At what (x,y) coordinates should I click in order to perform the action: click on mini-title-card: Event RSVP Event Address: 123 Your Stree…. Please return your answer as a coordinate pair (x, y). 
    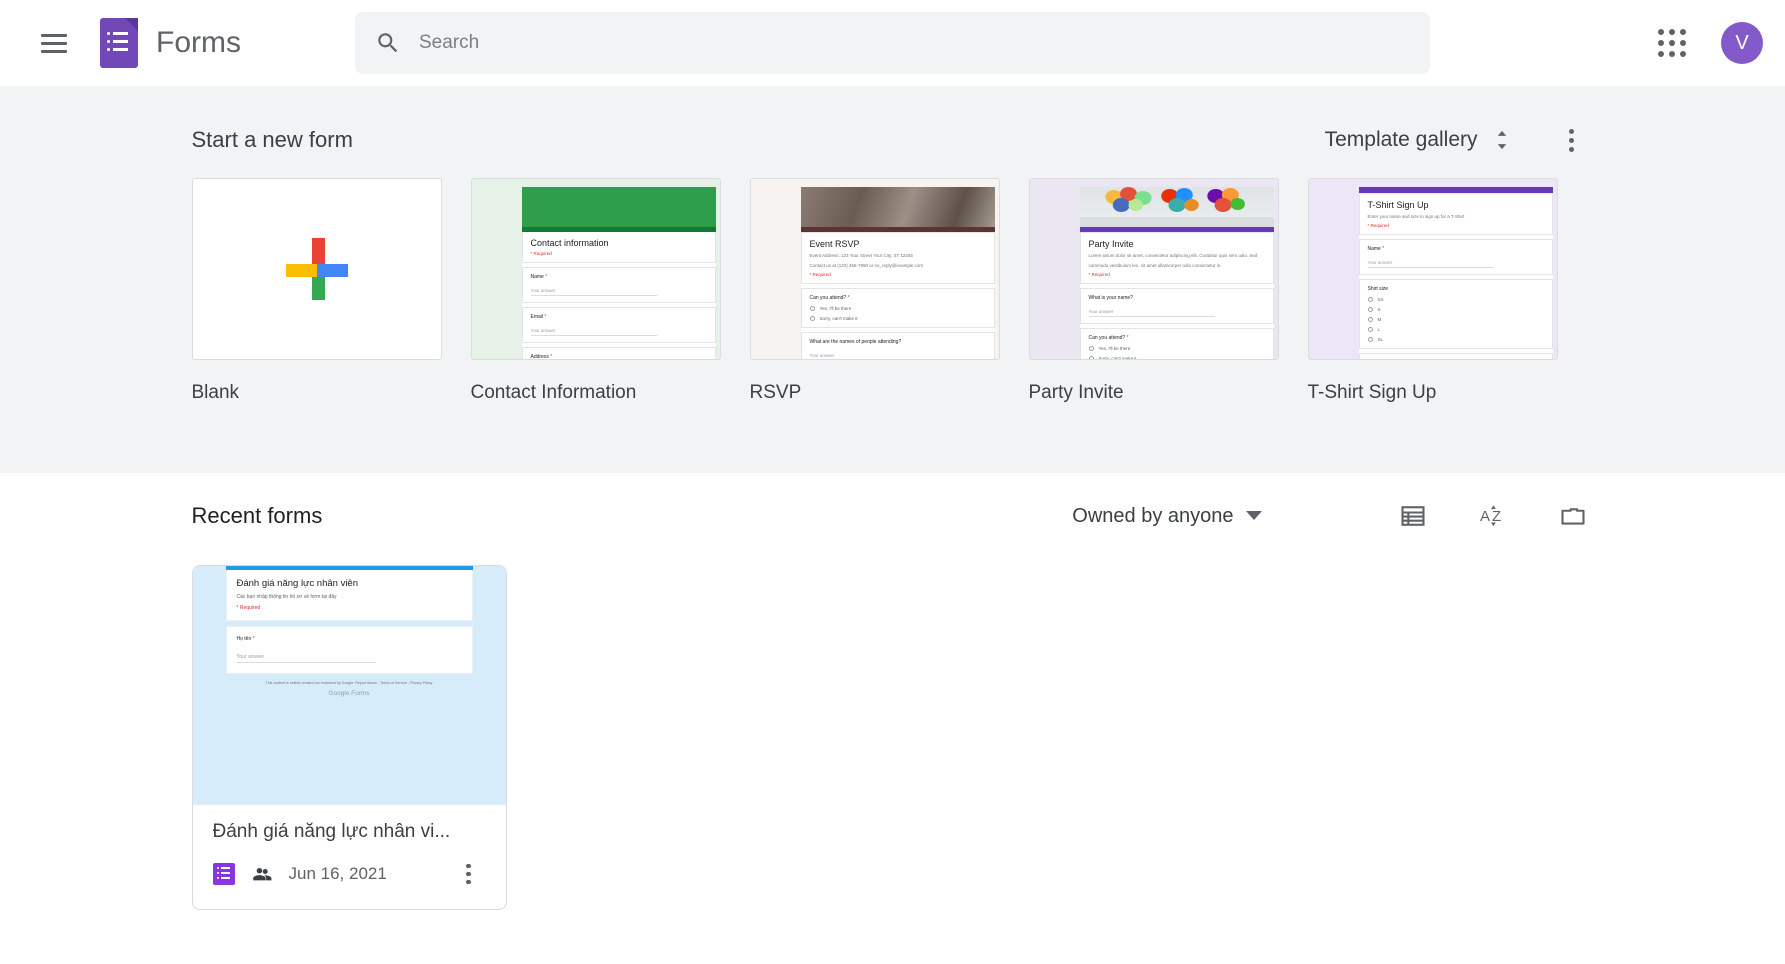
    Looking at the image, I should click on (897, 258).